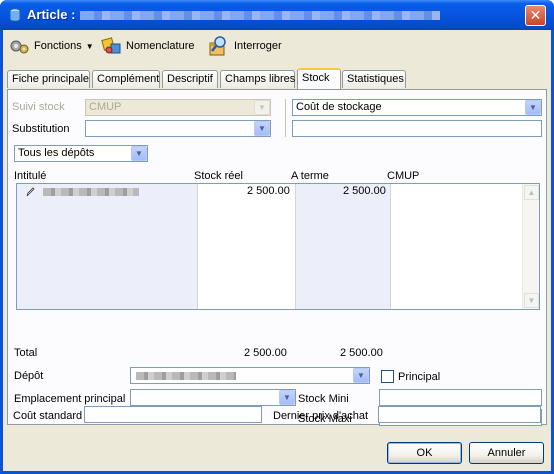 The image size is (554, 474). Describe the element at coordinates (41, 129) in the screenshot. I see `substitution-label: Substitution` at that location.